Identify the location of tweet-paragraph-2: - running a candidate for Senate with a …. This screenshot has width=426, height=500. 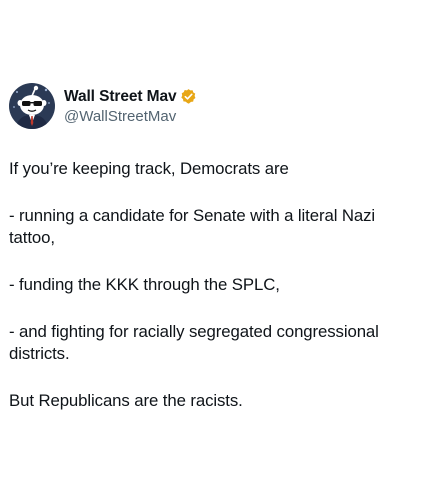
(194, 226).